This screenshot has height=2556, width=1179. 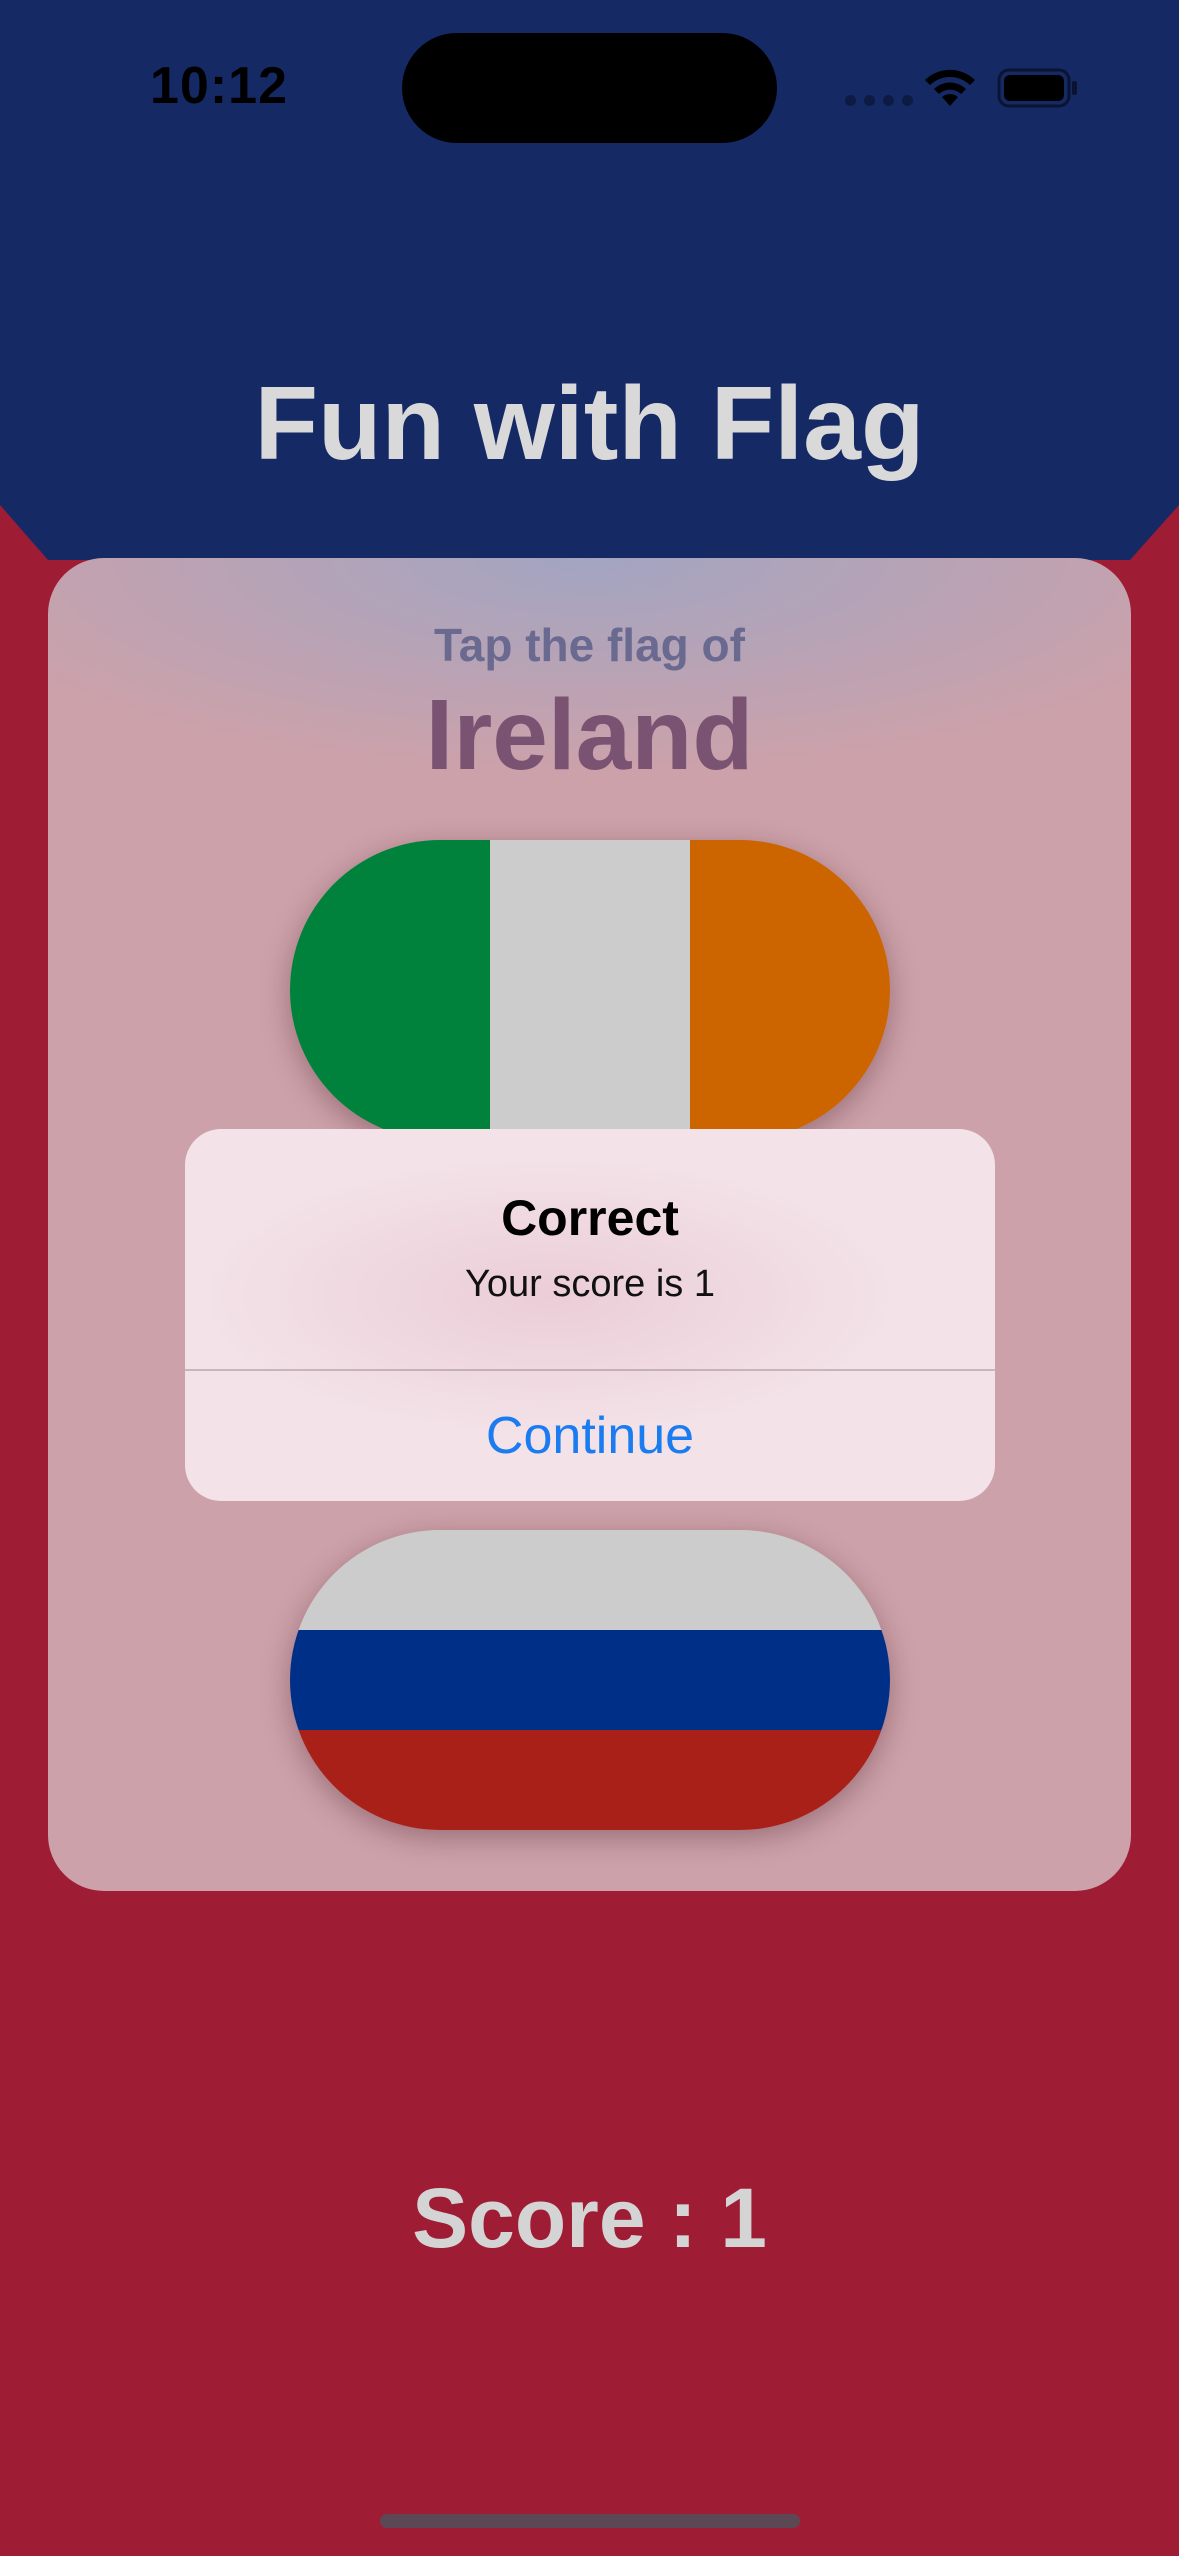 What do you see at coordinates (590, 2521) in the screenshot?
I see `home-indicator` at bounding box center [590, 2521].